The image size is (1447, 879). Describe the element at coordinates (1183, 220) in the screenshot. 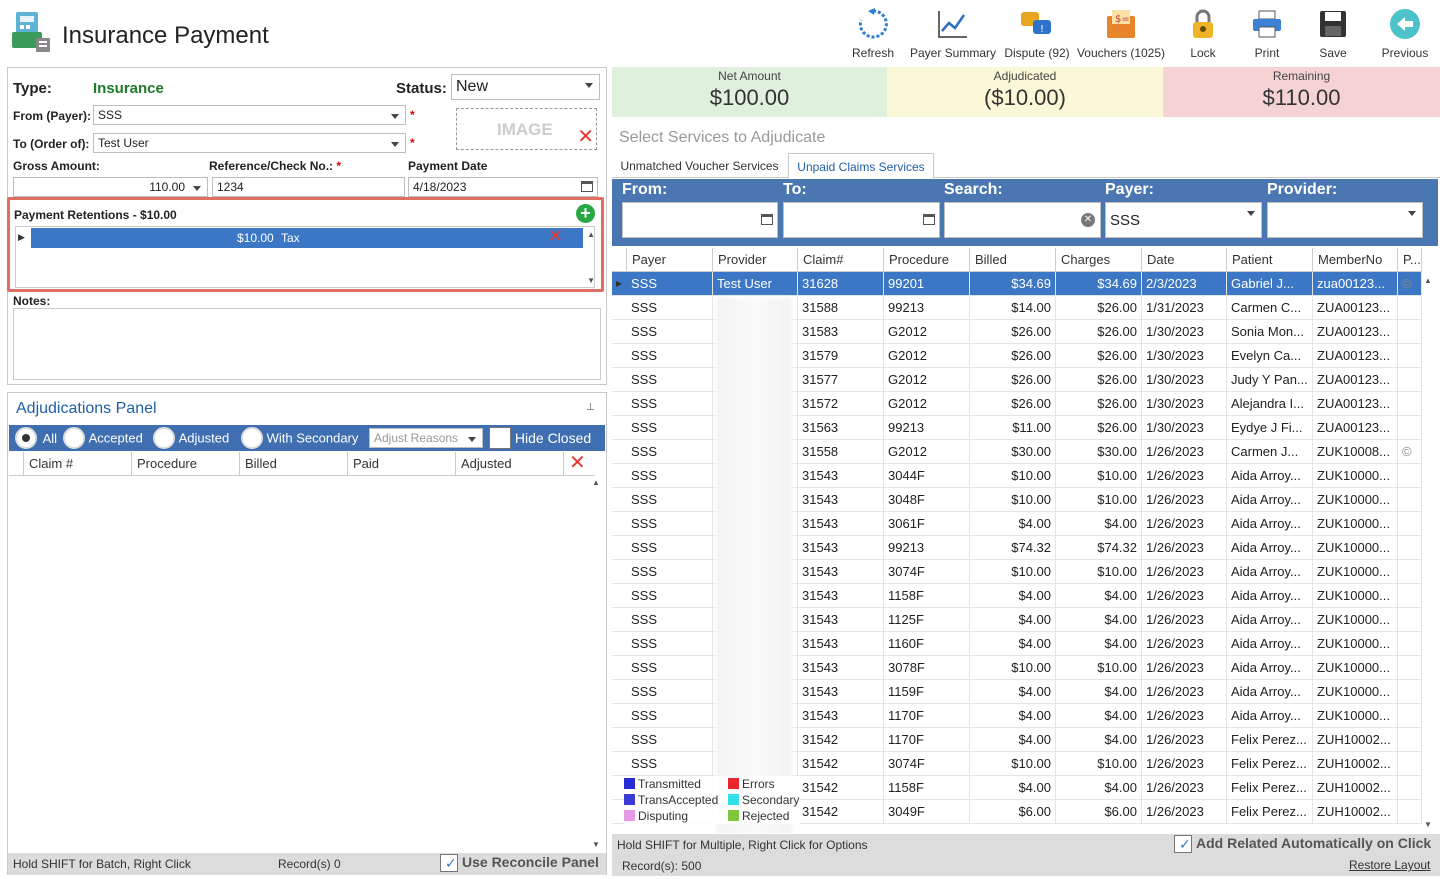

I see `payer-filter-select: SSS` at that location.